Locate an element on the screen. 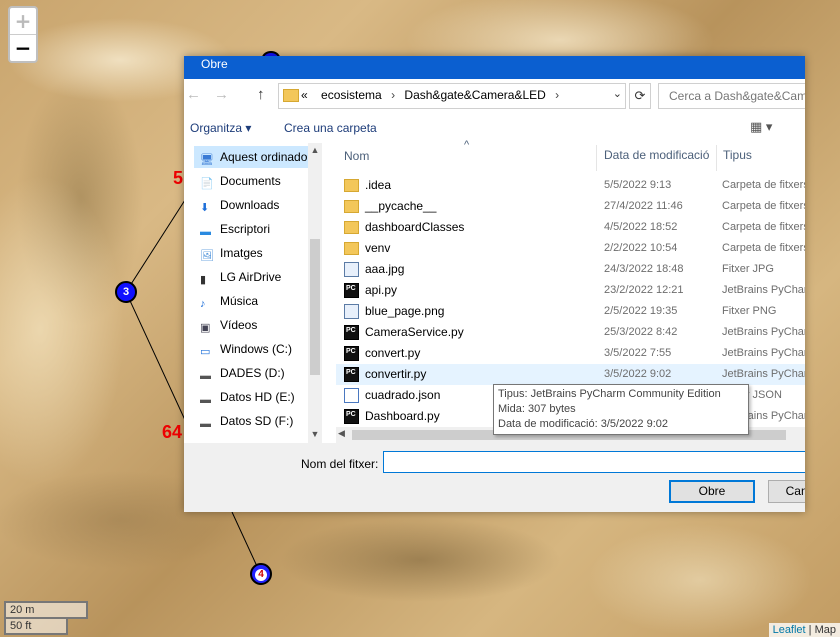  dialog-footer: Nom del fitxer: Obre Cancel·la is located at coordinates (494, 477).